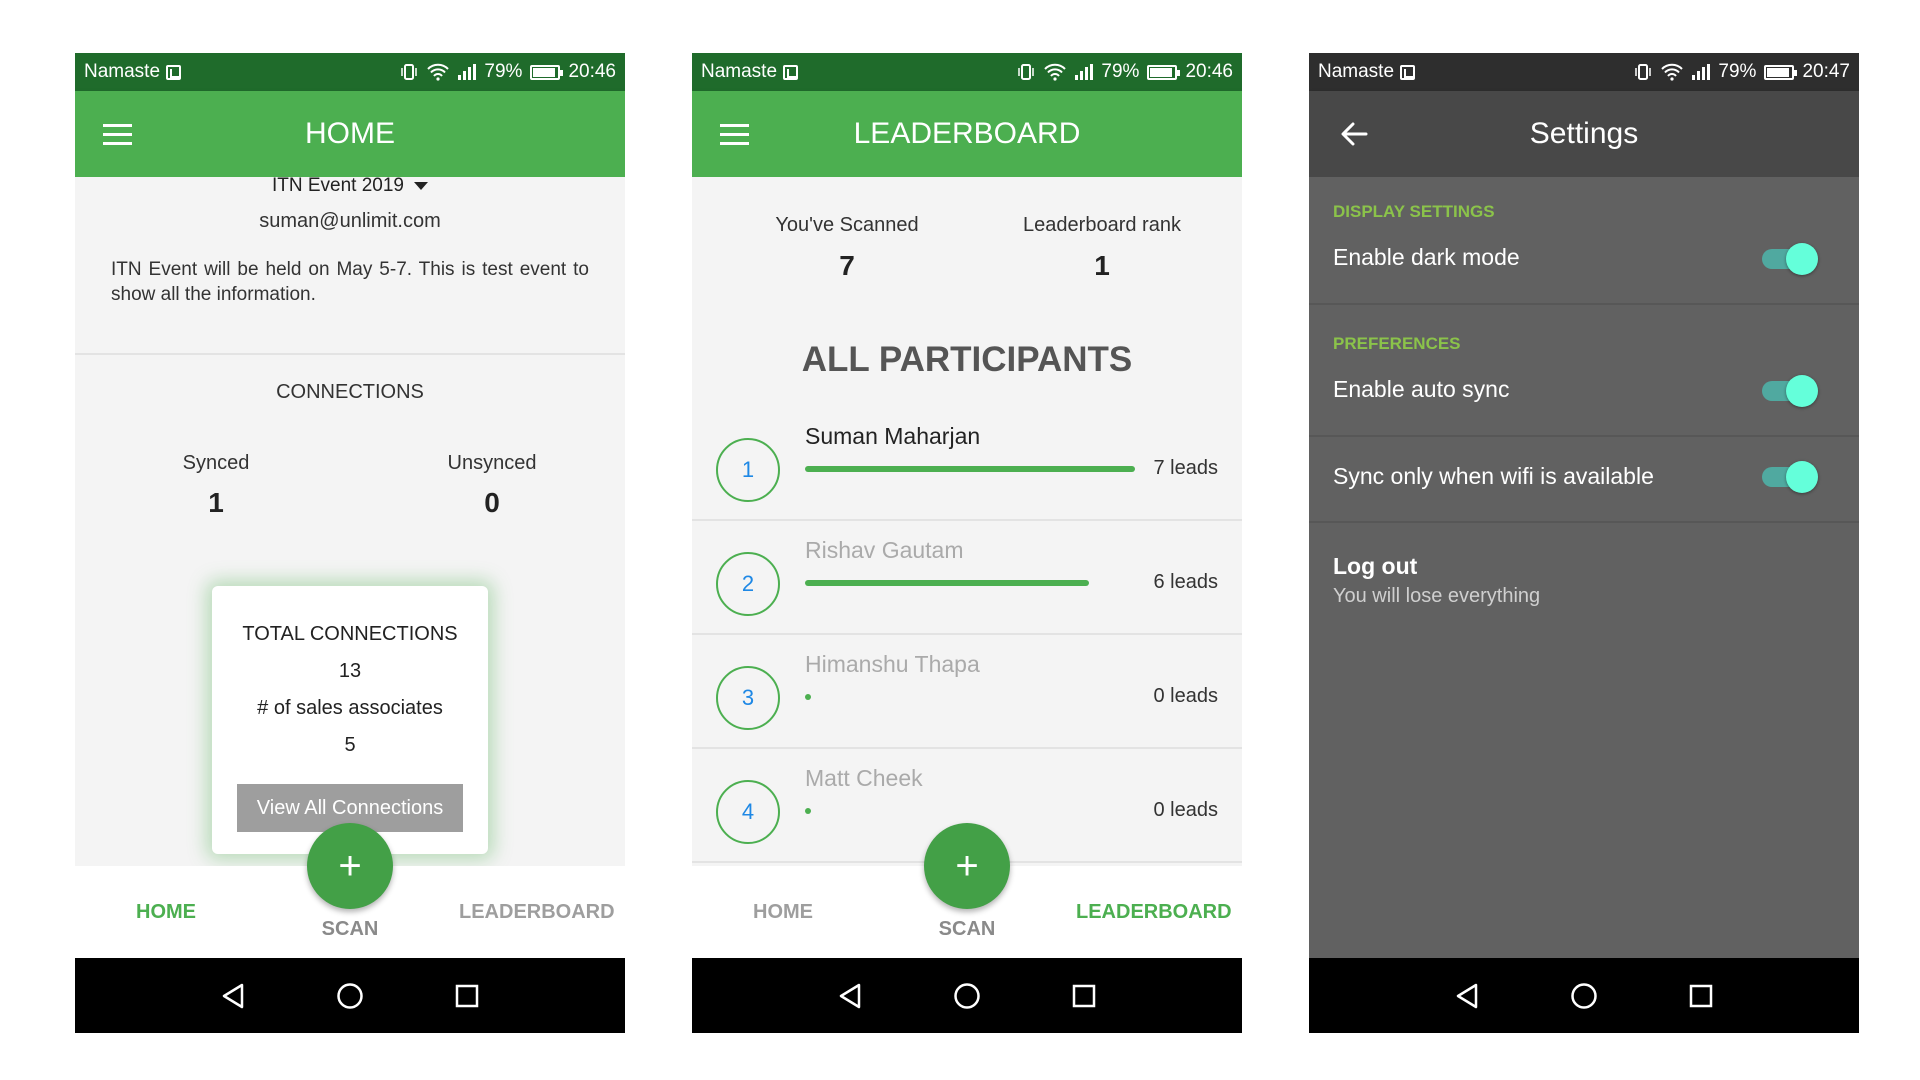 The image size is (1920, 1080). Describe the element at coordinates (1102, 225) in the screenshot. I see `rank-label: Leaderboard rank` at that location.